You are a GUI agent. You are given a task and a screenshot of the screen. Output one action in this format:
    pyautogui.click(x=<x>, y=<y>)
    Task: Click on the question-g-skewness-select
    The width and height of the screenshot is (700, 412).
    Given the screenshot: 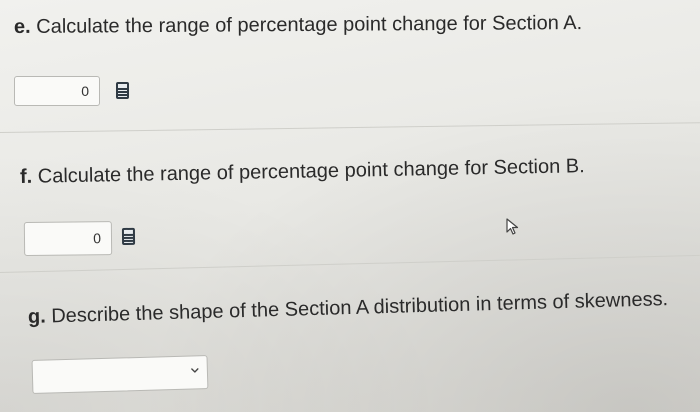 What is the action you would take?
    pyautogui.click(x=120, y=374)
    